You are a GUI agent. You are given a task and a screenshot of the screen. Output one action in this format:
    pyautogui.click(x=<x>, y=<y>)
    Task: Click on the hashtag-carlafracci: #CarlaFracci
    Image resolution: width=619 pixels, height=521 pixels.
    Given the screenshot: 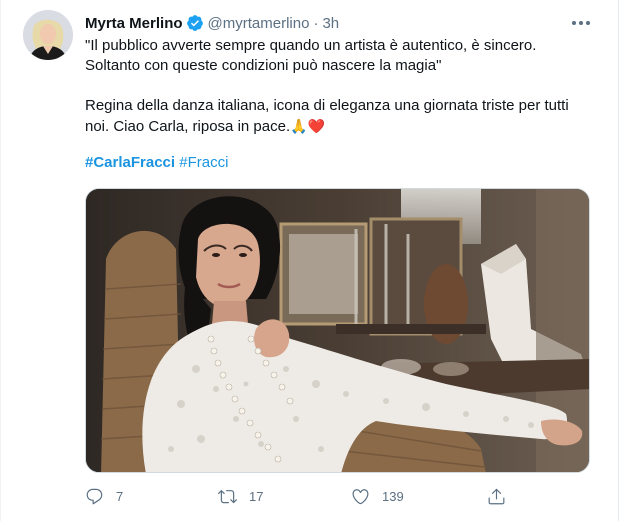 What is the action you would take?
    pyautogui.click(x=130, y=162)
    